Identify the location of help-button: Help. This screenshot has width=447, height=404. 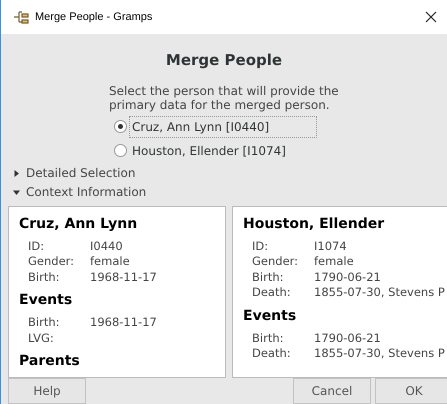
(47, 391).